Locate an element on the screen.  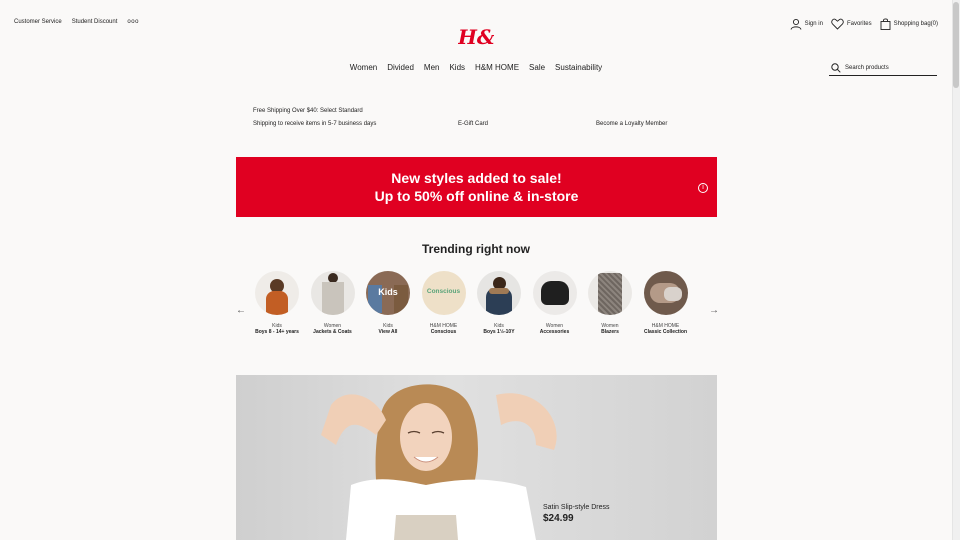
more-links-button: ooo is located at coordinates (133, 22).